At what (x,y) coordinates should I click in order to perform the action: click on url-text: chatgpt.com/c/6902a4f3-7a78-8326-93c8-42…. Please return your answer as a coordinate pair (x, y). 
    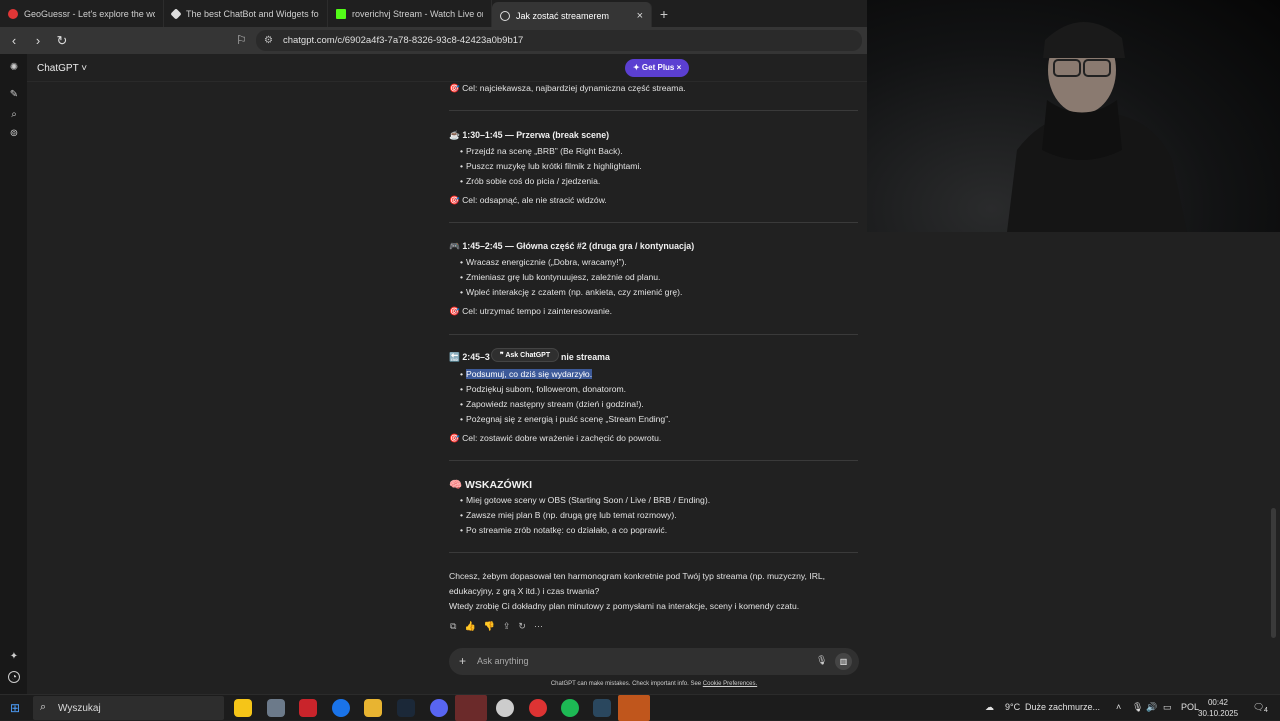
    Looking at the image, I should click on (403, 40).